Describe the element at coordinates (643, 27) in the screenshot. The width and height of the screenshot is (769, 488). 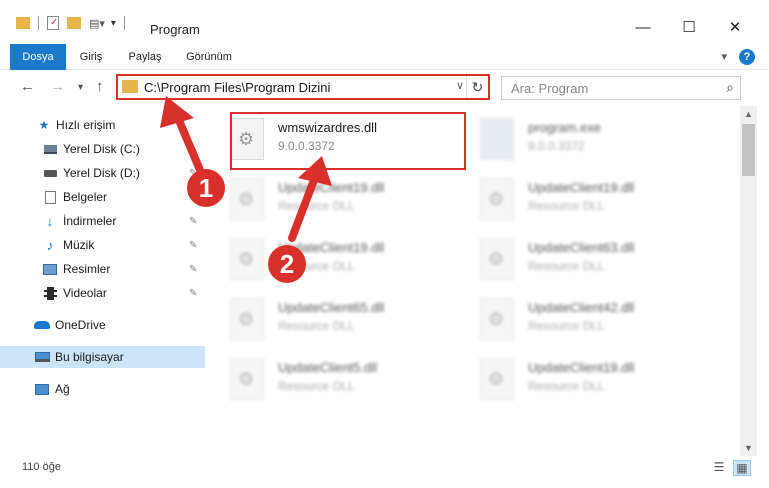
I see `minimize-button: —` at that location.